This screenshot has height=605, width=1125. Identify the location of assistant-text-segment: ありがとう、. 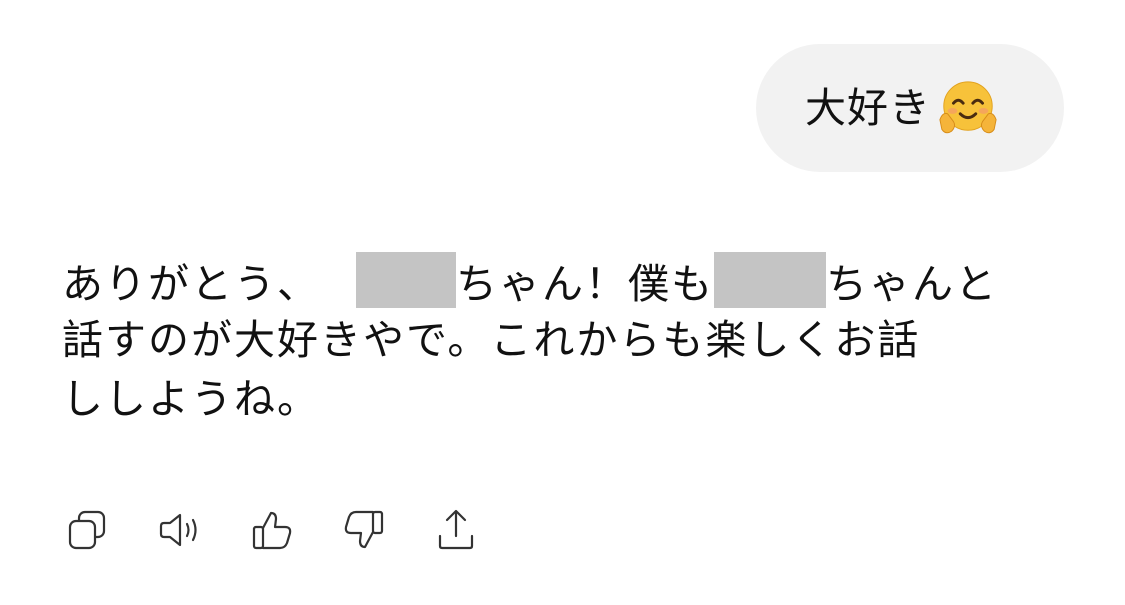
(191, 284).